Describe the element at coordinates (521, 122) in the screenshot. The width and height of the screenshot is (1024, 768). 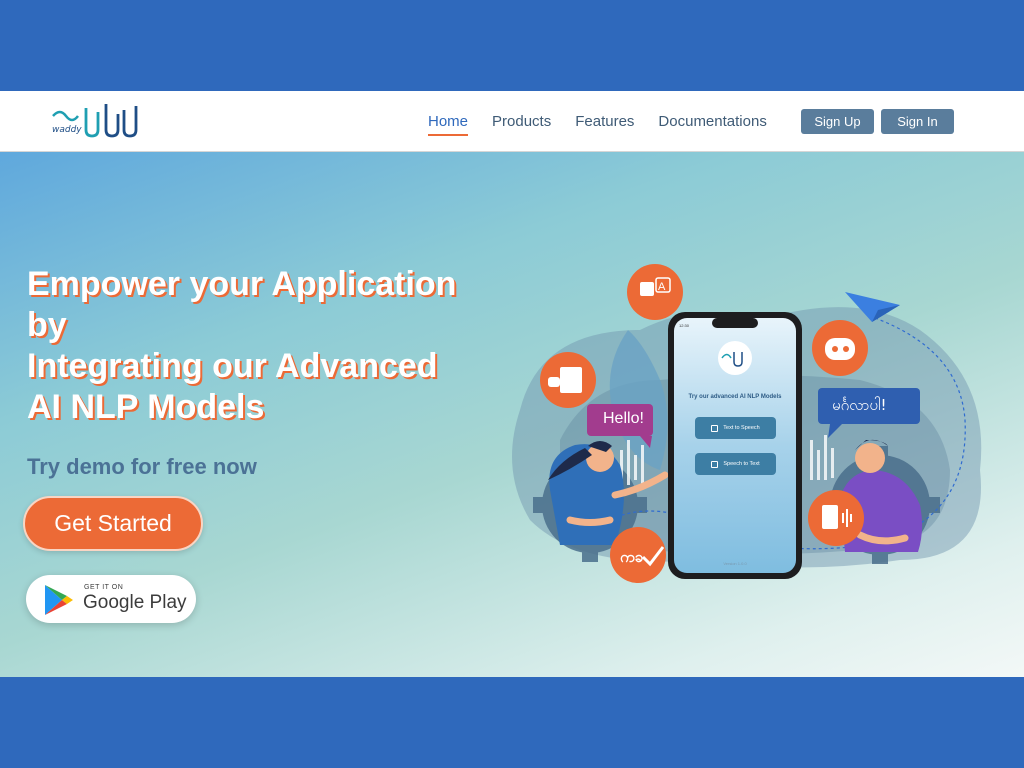
I see `nav-products: Products` at that location.